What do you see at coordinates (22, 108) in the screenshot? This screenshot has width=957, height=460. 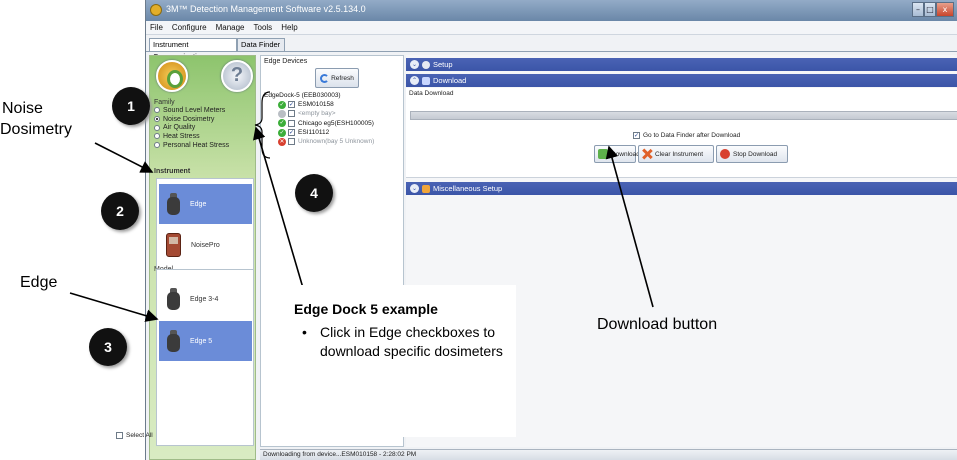 I see `noise-callout-line1: Noise` at bounding box center [22, 108].